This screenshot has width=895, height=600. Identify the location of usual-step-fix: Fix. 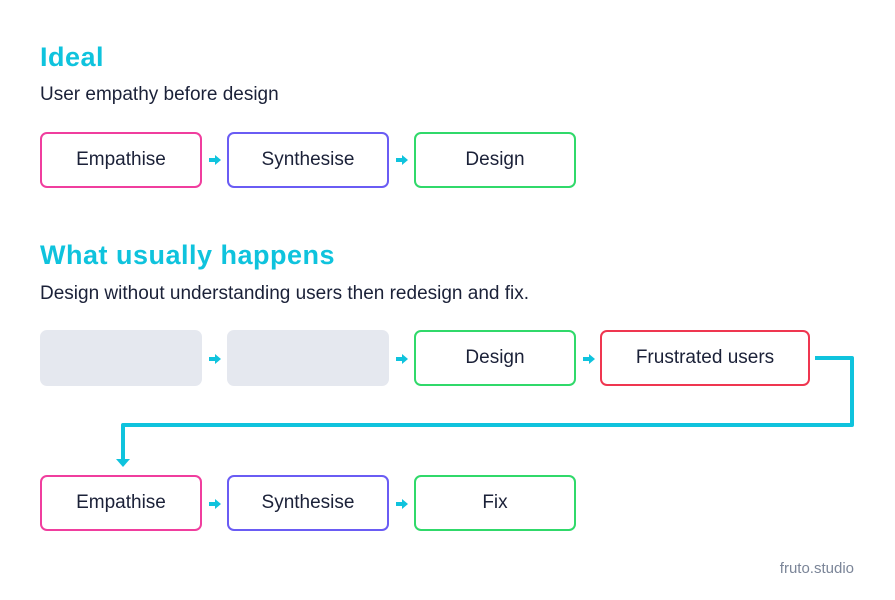
(495, 503).